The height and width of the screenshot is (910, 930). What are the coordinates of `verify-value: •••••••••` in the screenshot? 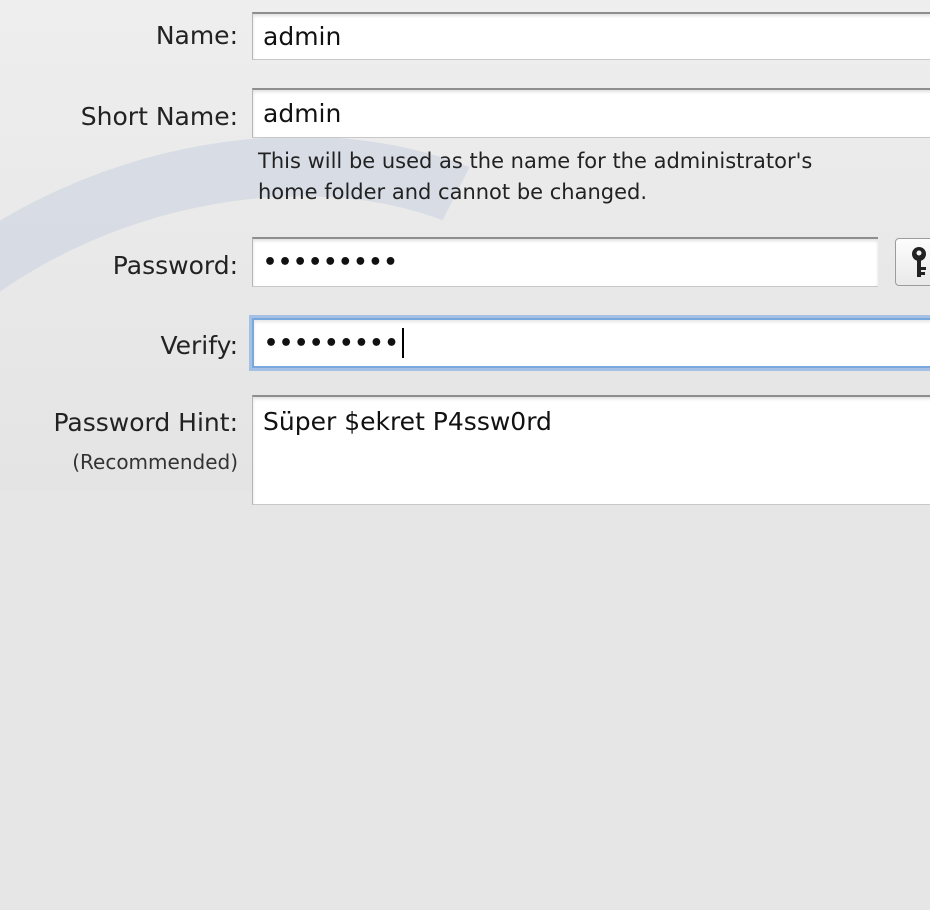 It's located at (332, 343).